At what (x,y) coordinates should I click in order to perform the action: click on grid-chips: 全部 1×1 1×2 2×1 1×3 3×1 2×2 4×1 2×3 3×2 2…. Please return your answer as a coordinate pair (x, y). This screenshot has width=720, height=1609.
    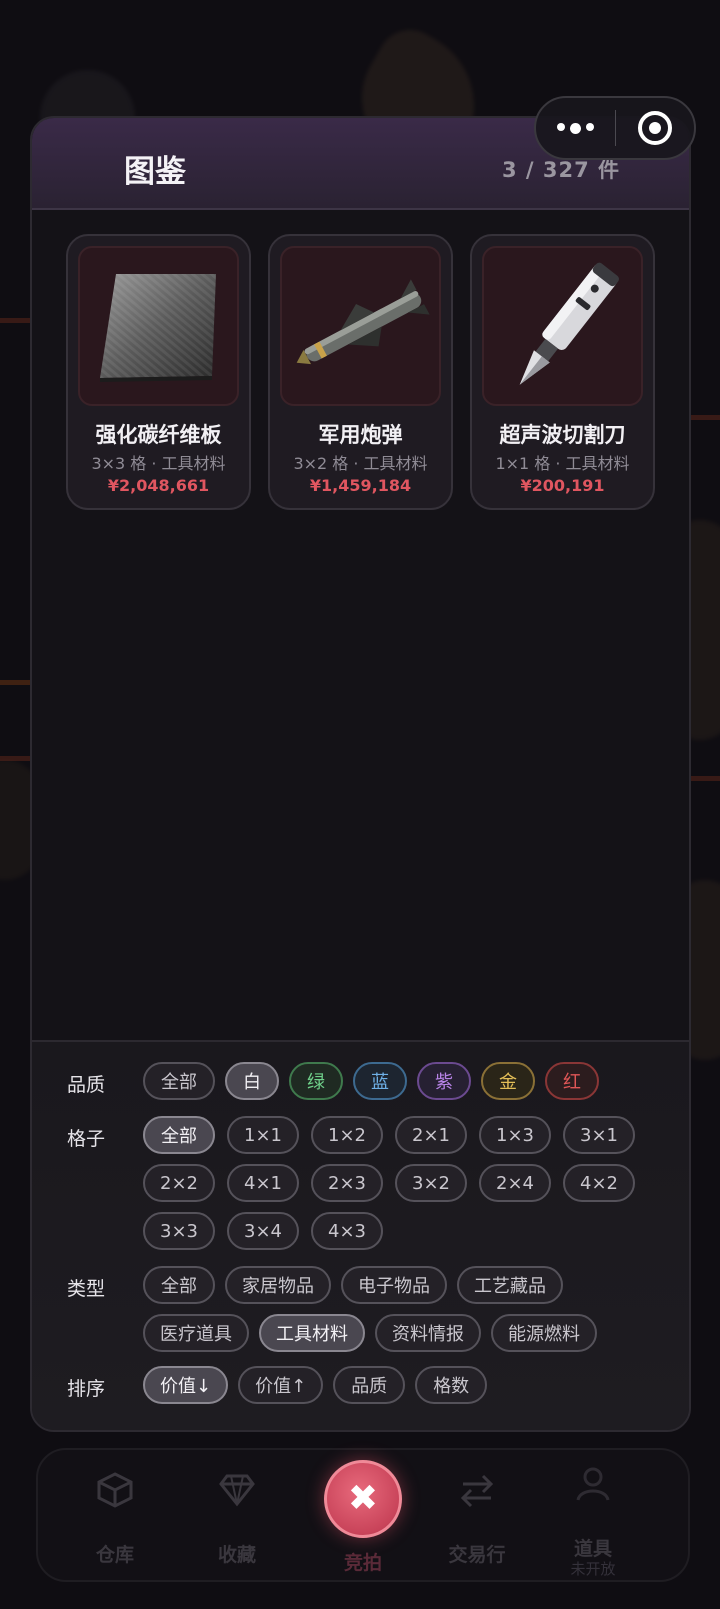
    Looking at the image, I should click on (398, 1183).